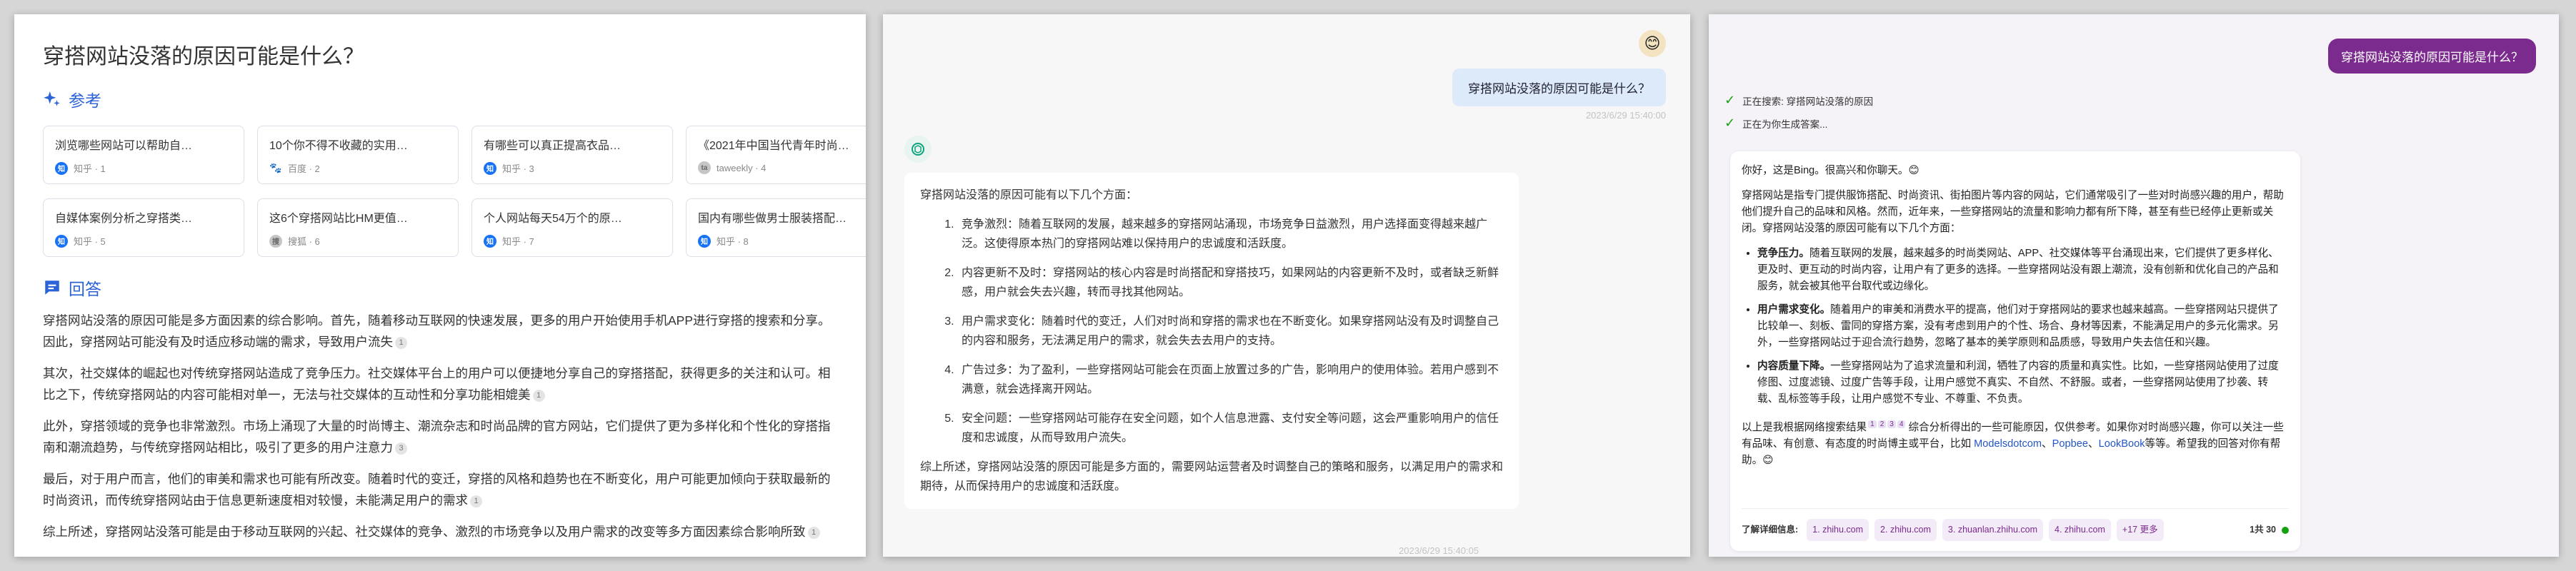 This screenshot has height=571, width=2576. What do you see at coordinates (1873, 424) in the screenshot?
I see `source-superscript: 1` at bounding box center [1873, 424].